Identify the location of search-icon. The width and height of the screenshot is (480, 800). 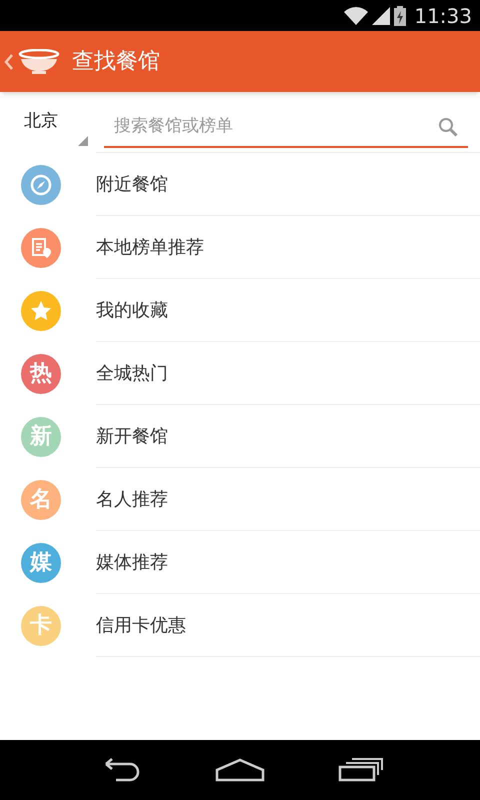
(448, 127).